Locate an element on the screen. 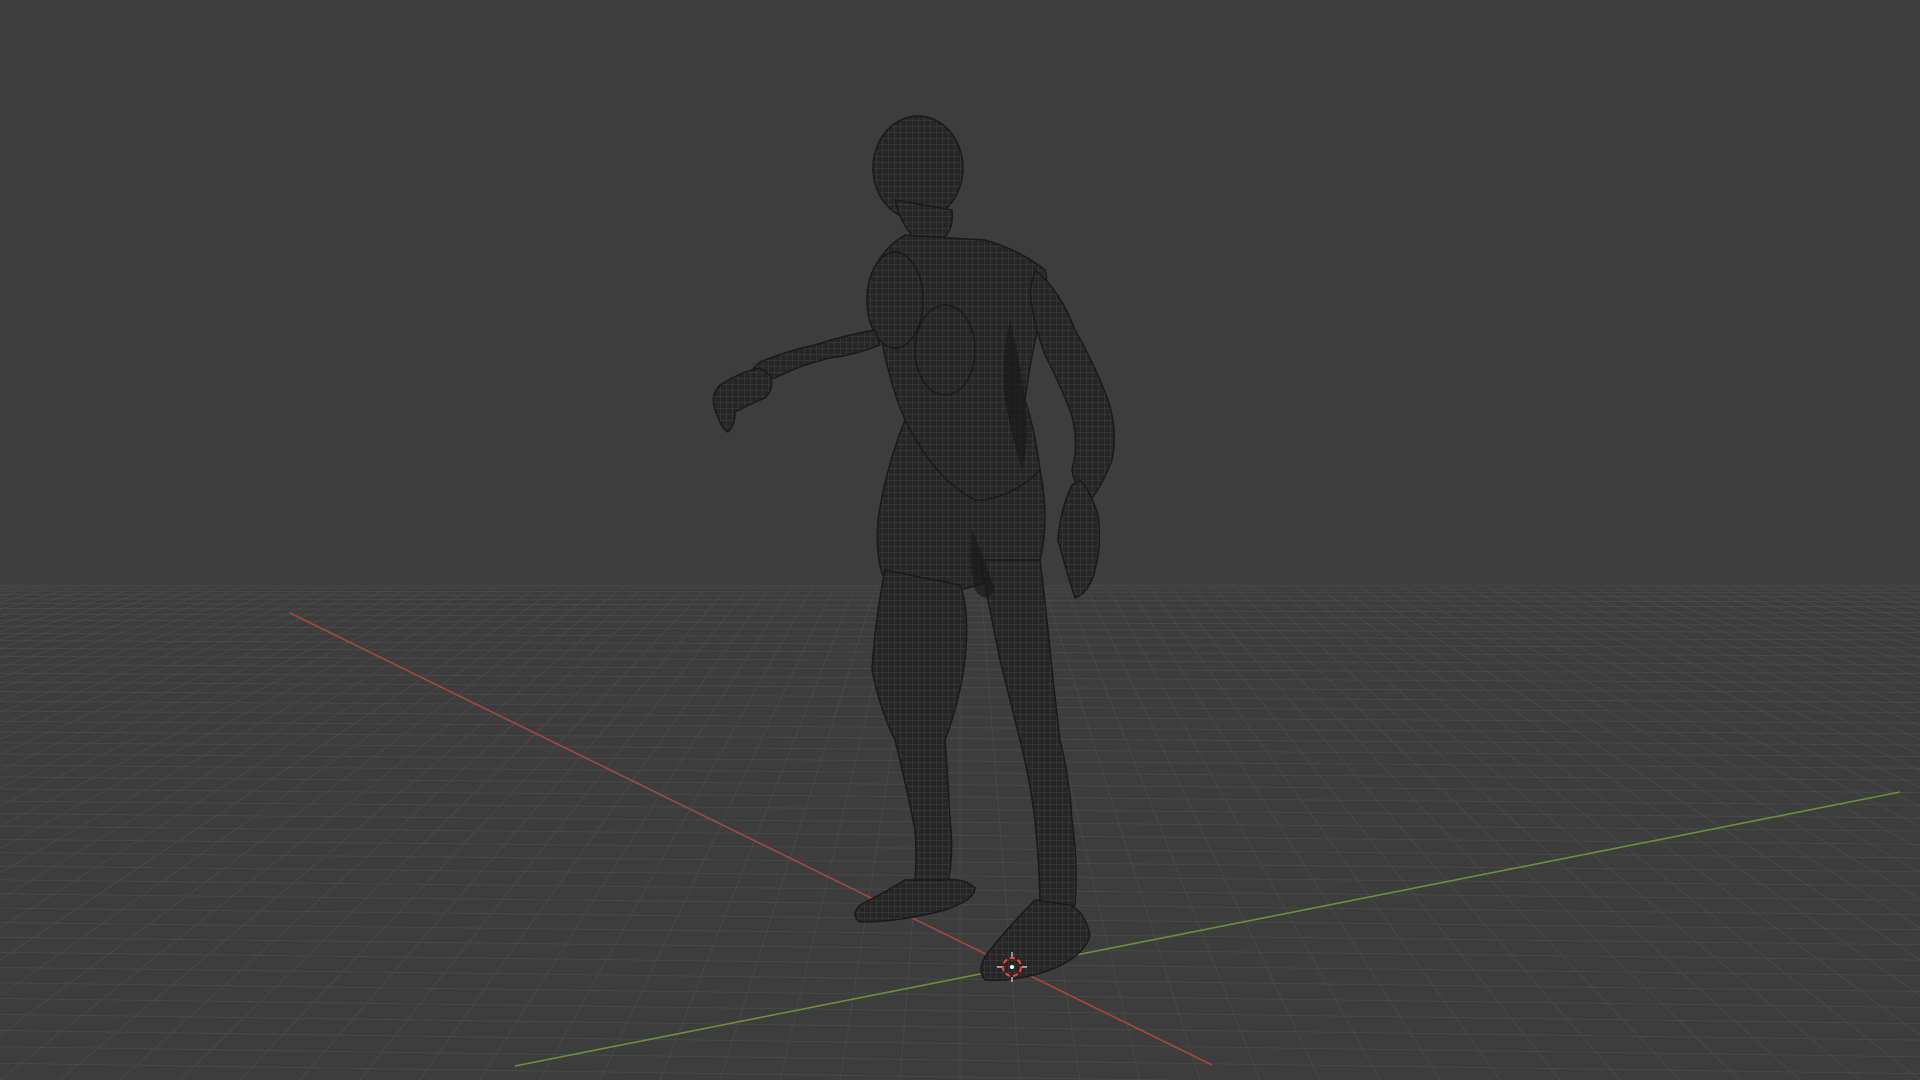  mesh-foot-right is located at coordinates (1035, 940).